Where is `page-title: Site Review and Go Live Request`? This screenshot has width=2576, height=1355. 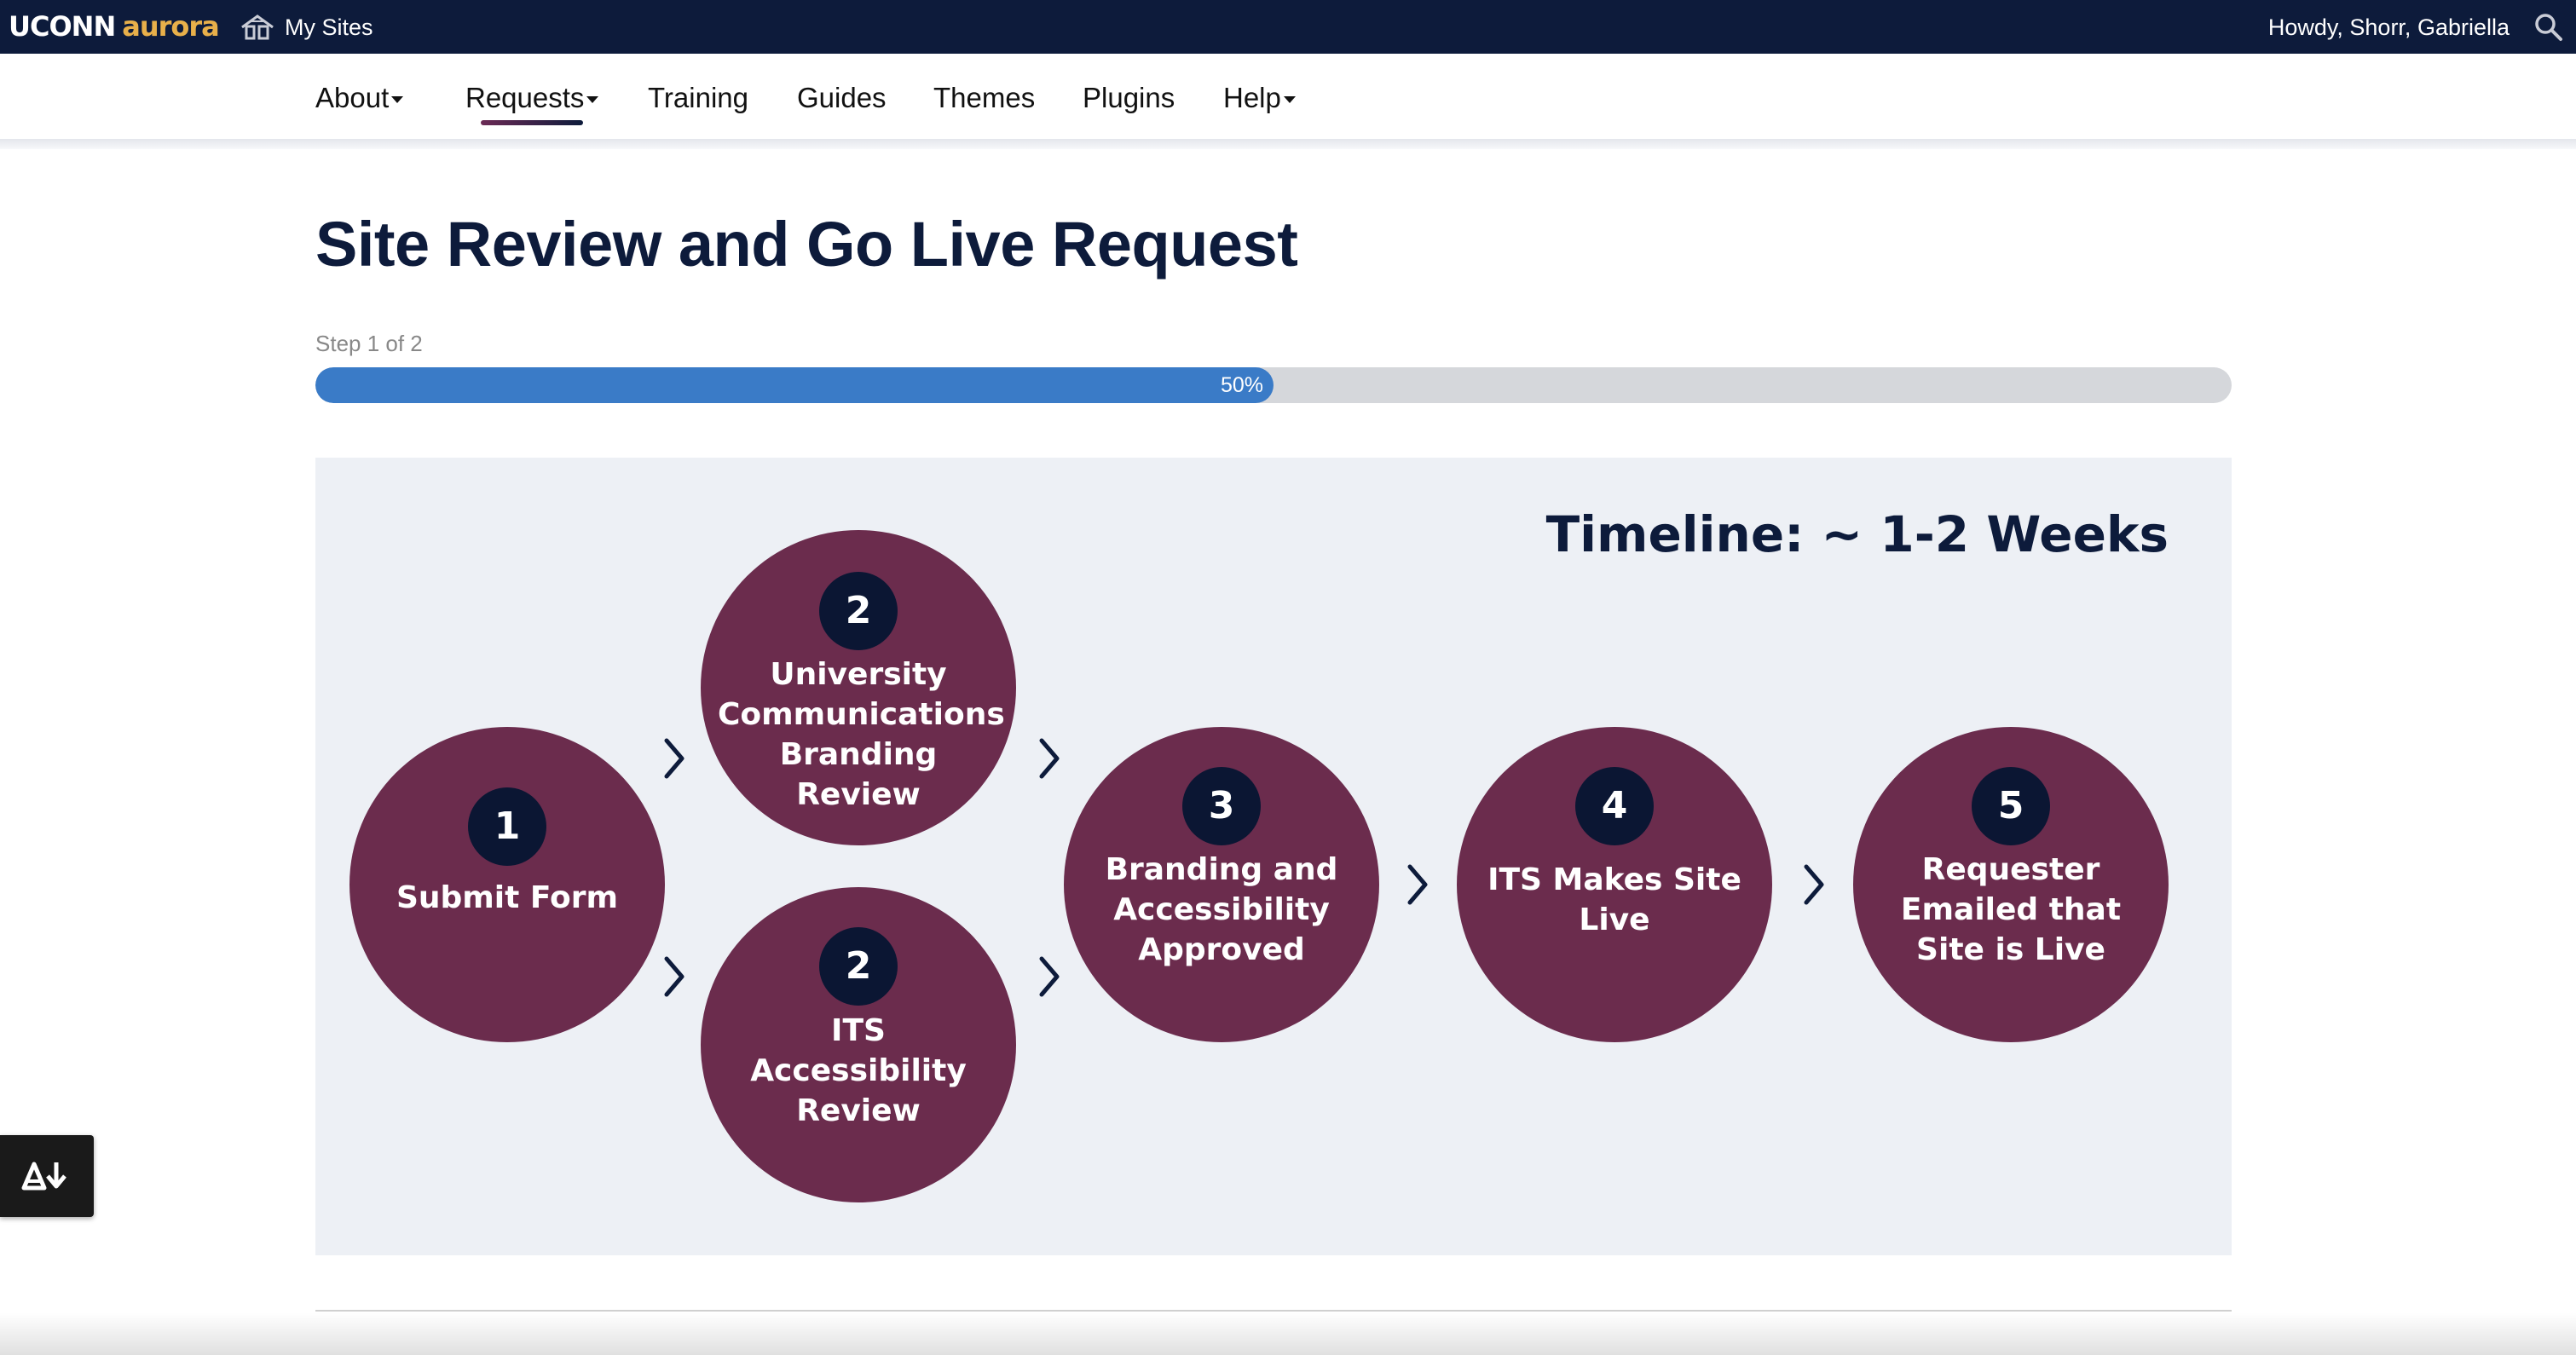
page-title: Site Review and Go Live Request is located at coordinates (806, 245).